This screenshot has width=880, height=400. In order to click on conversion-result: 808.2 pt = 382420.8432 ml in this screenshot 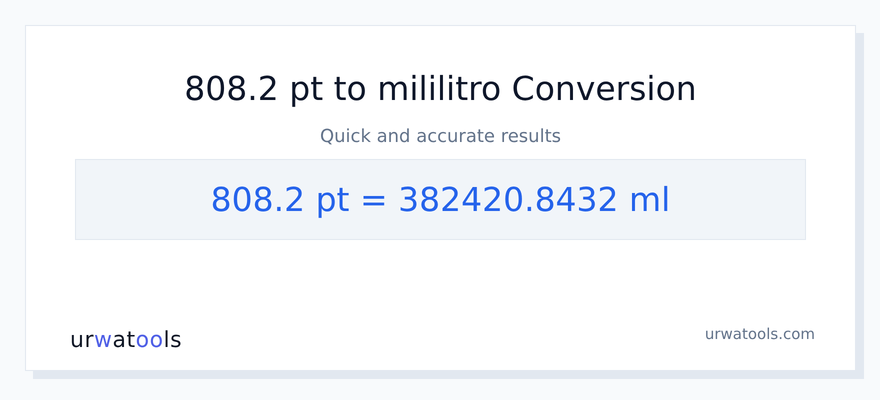, I will do `click(440, 200)`.